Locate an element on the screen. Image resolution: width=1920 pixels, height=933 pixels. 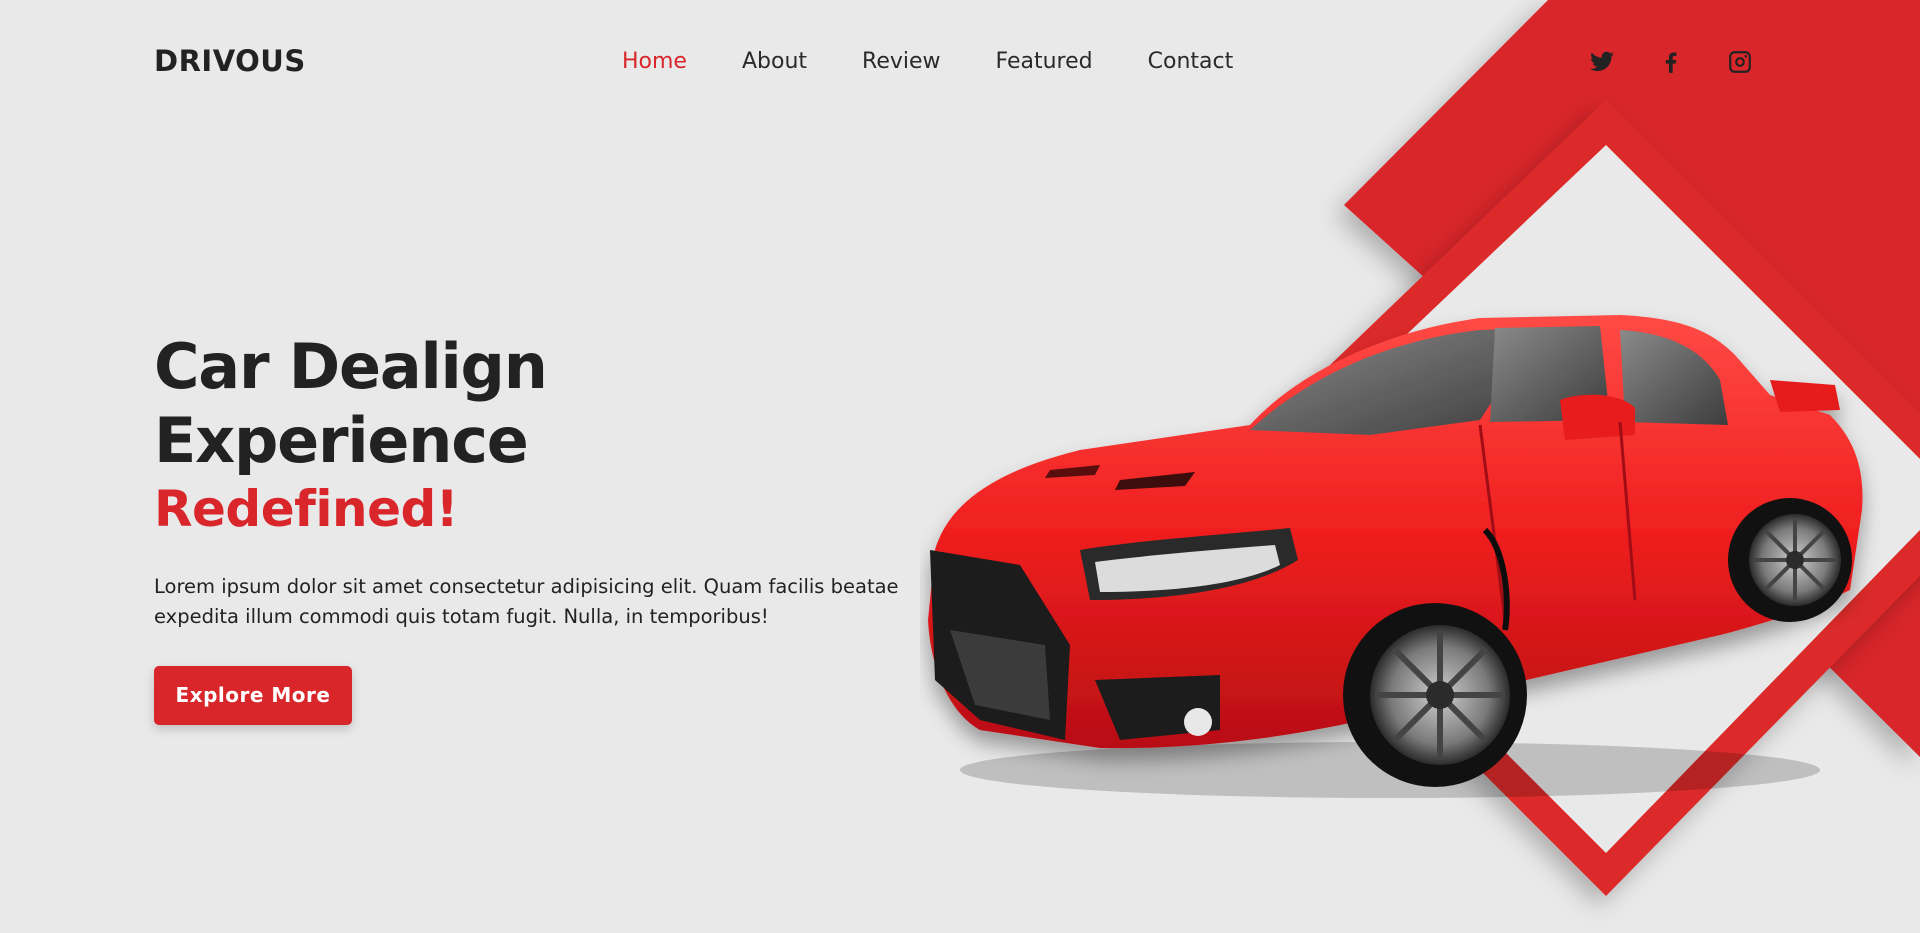
hero-title: Car Dealign Experience is located at coordinates (351, 404).